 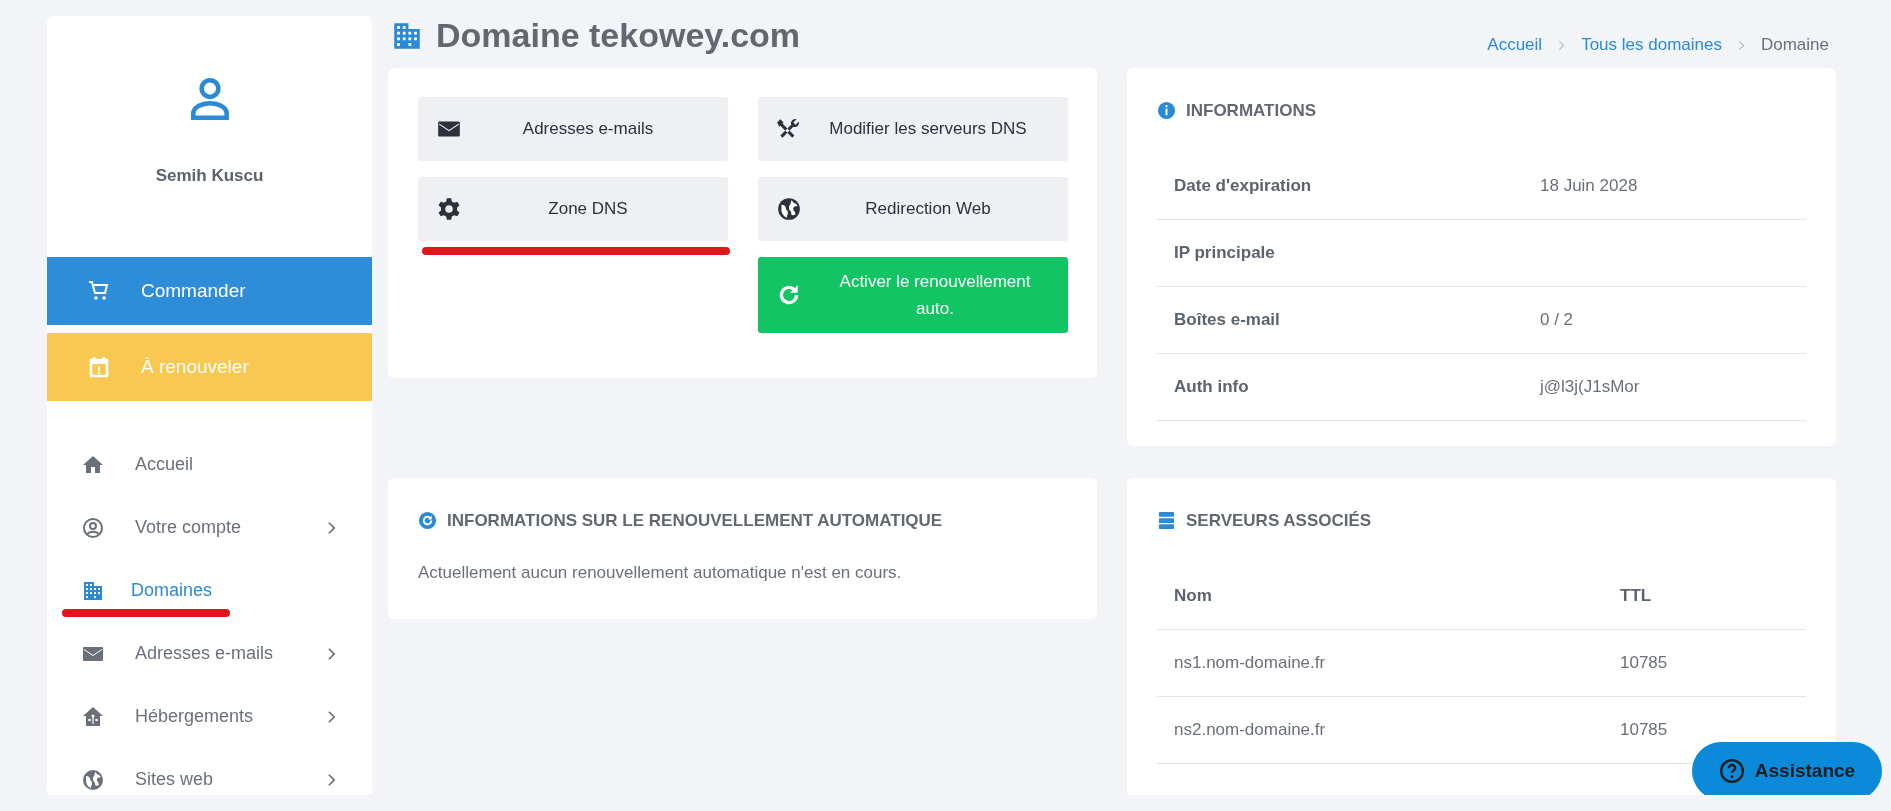 What do you see at coordinates (1589, 186) in the screenshot?
I see `info-value: 18 Juin 2028` at bounding box center [1589, 186].